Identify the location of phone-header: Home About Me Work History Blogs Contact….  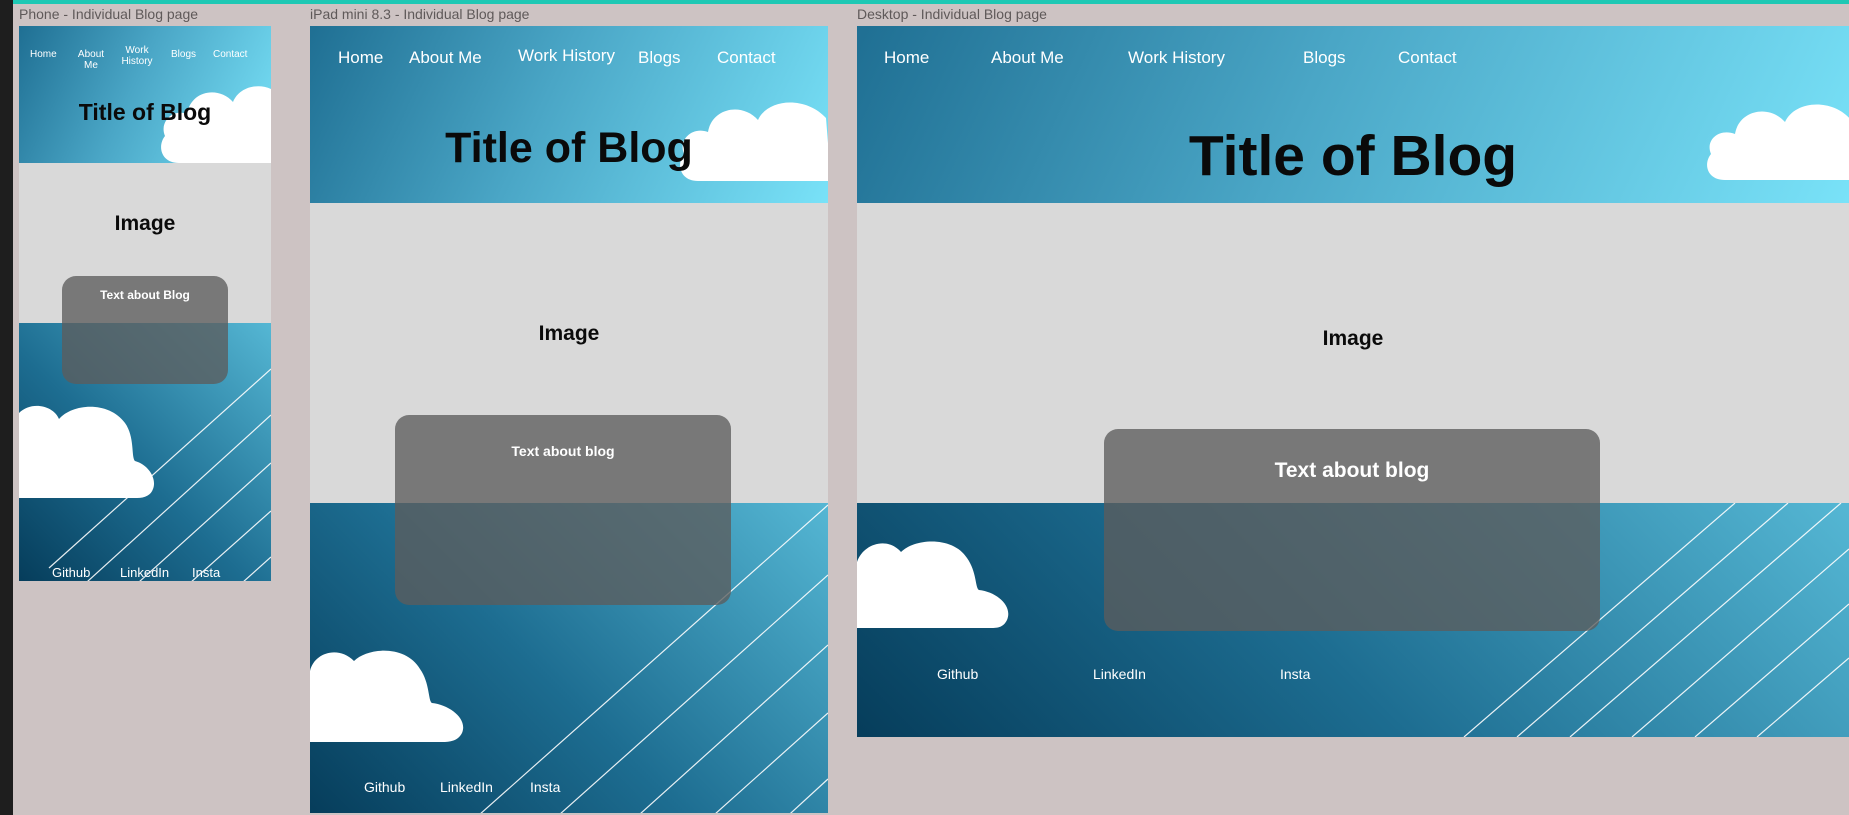
(145, 94).